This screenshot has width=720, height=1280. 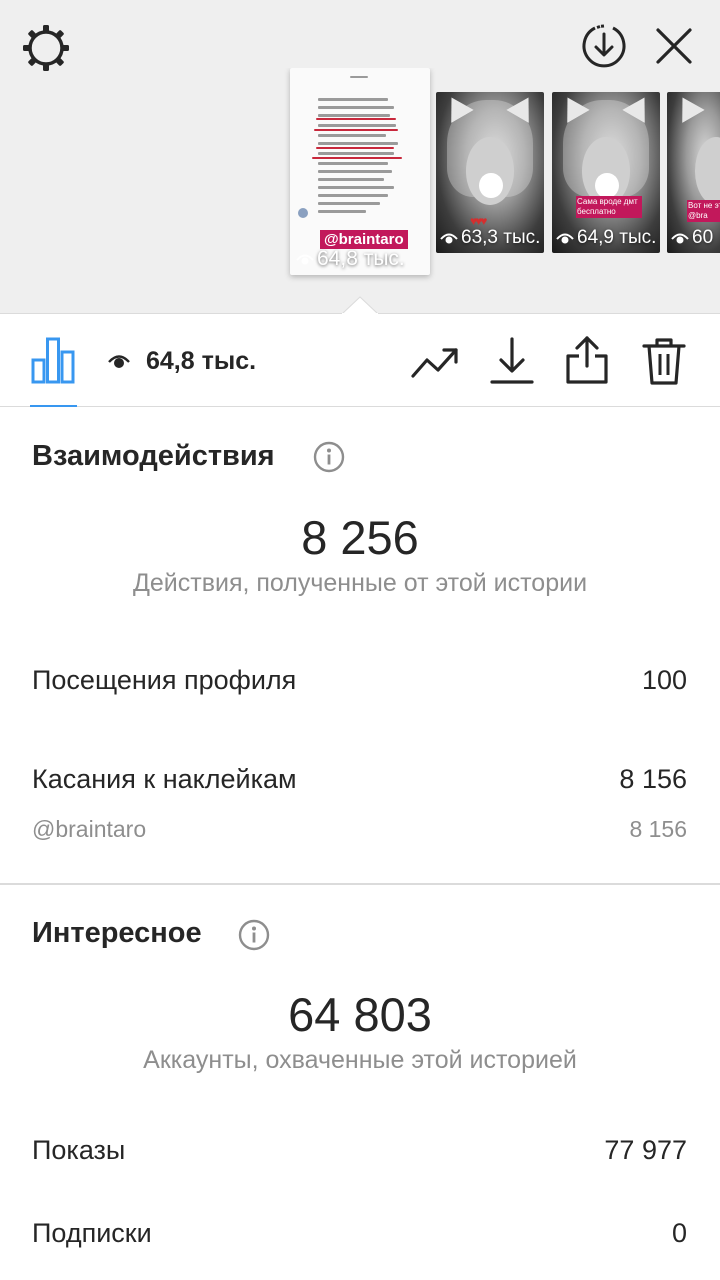 What do you see at coordinates (360, 1060) in the screenshot?
I see `reach-caption: Аккаунты, охваченные этой историей` at bounding box center [360, 1060].